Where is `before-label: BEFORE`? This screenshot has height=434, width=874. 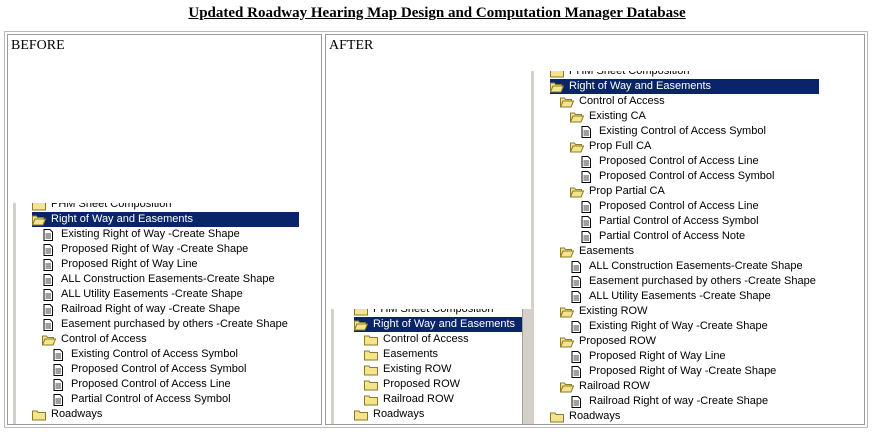 before-label: BEFORE is located at coordinates (38, 45).